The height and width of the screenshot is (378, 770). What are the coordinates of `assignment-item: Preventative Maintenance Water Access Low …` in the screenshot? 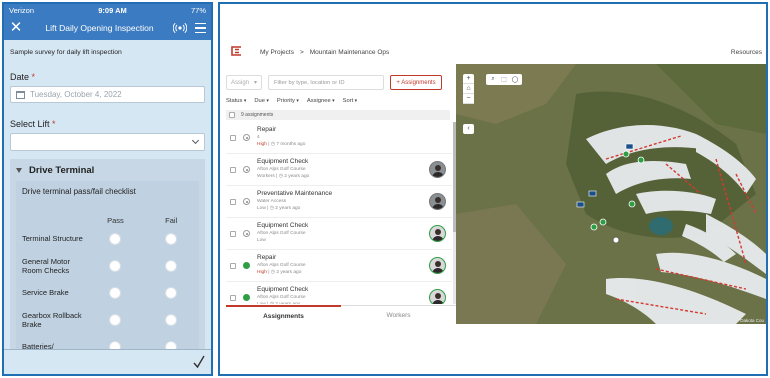 It's located at (339, 202).